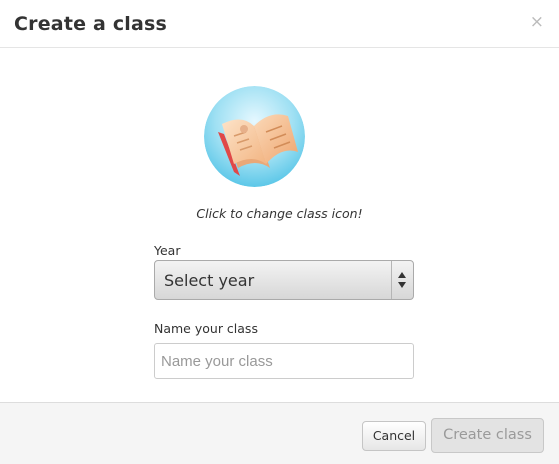 The width and height of the screenshot is (559, 464). Describe the element at coordinates (167, 250) in the screenshot. I see `year-label: Year` at that location.